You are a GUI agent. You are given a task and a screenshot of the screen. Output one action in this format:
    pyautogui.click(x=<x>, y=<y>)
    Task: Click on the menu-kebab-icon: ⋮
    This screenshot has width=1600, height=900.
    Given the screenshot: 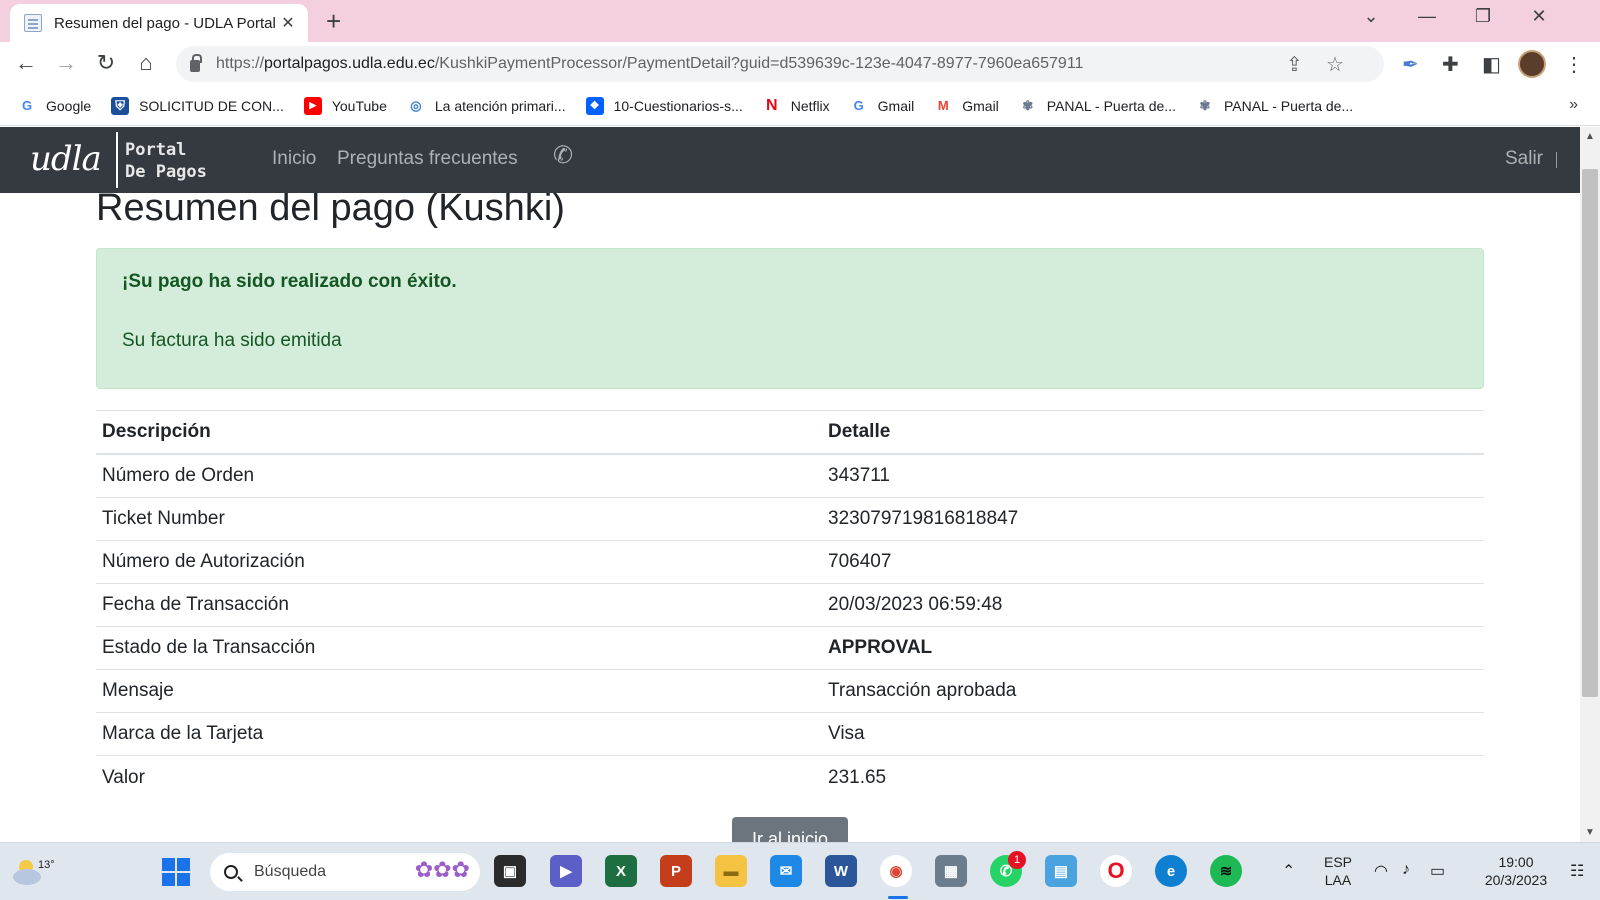 What is the action you would take?
    pyautogui.click(x=1574, y=64)
    